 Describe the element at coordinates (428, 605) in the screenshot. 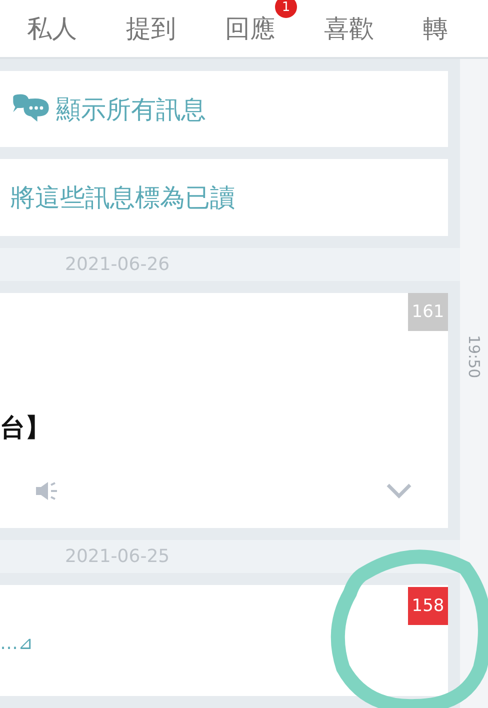

I see `response-count-badge: 158` at that location.